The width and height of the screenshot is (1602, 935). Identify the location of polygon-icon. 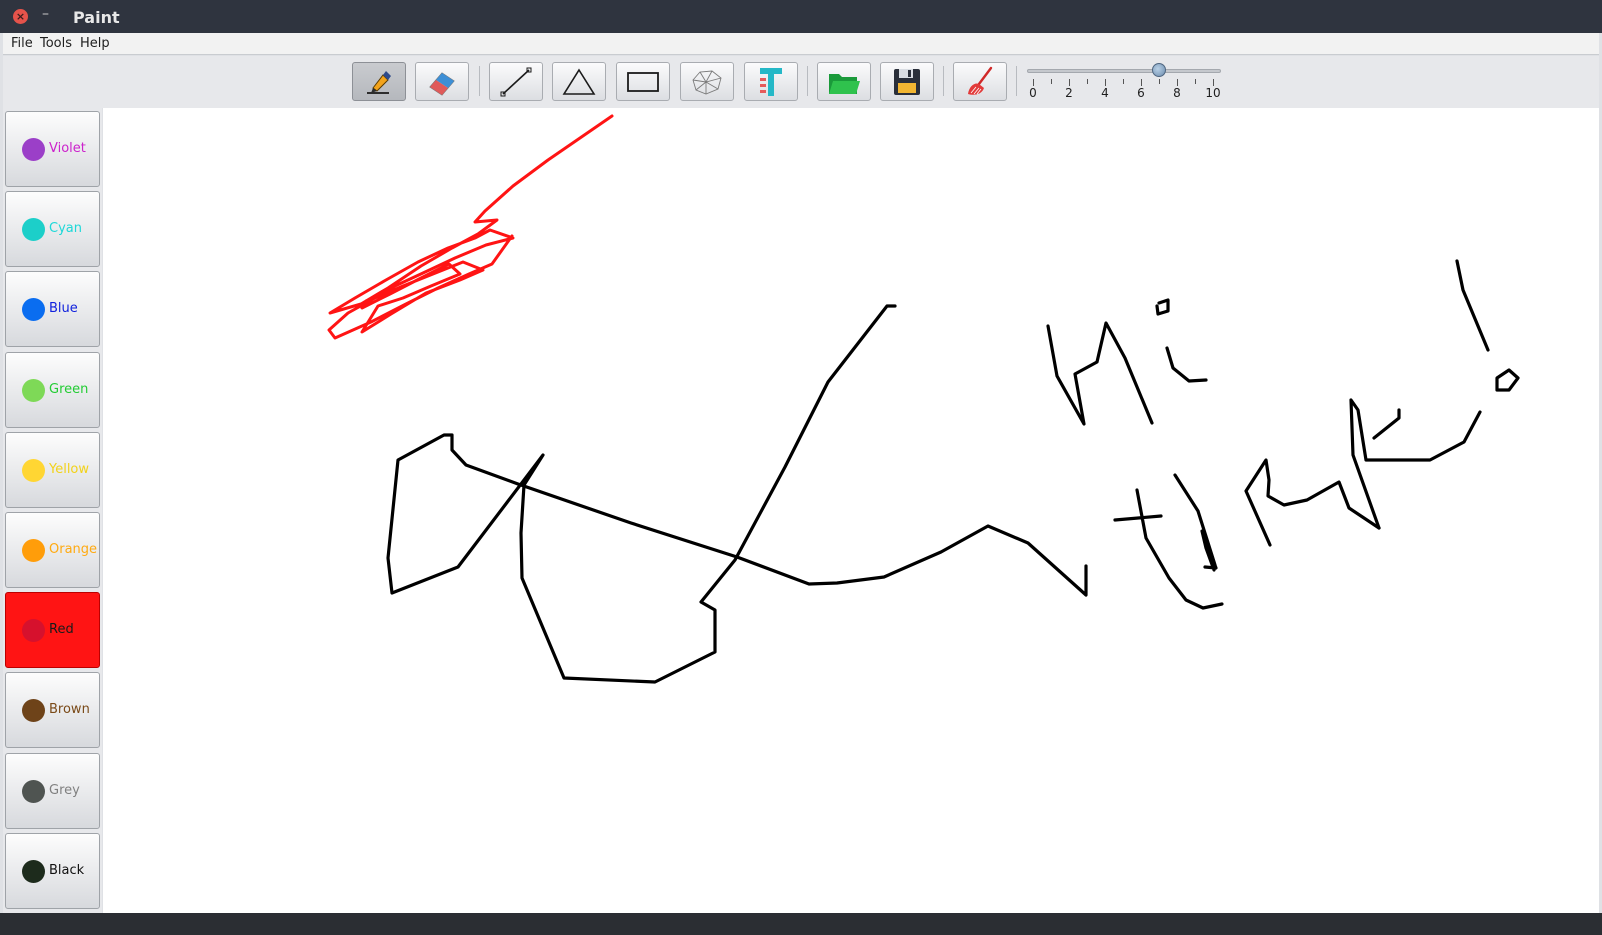
(707, 82).